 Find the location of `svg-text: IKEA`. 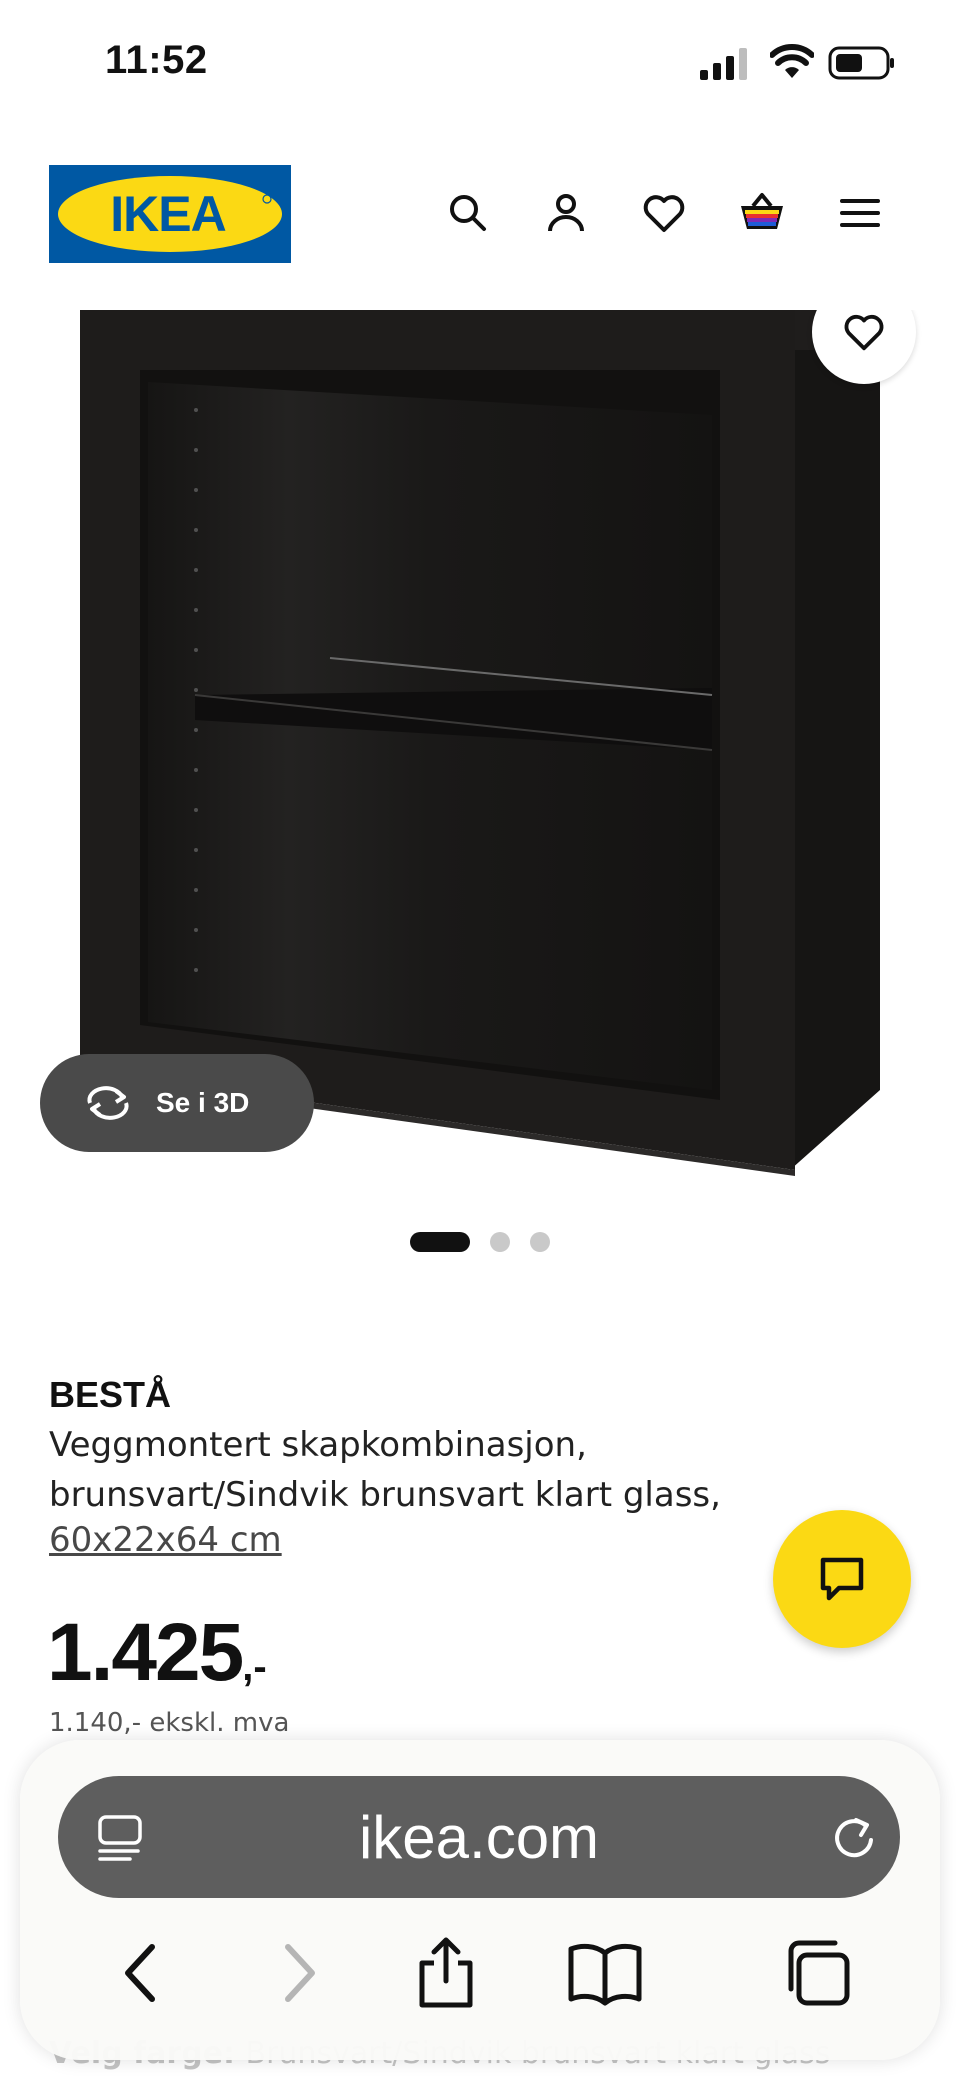

svg-text: IKEA is located at coordinates (167, 214).